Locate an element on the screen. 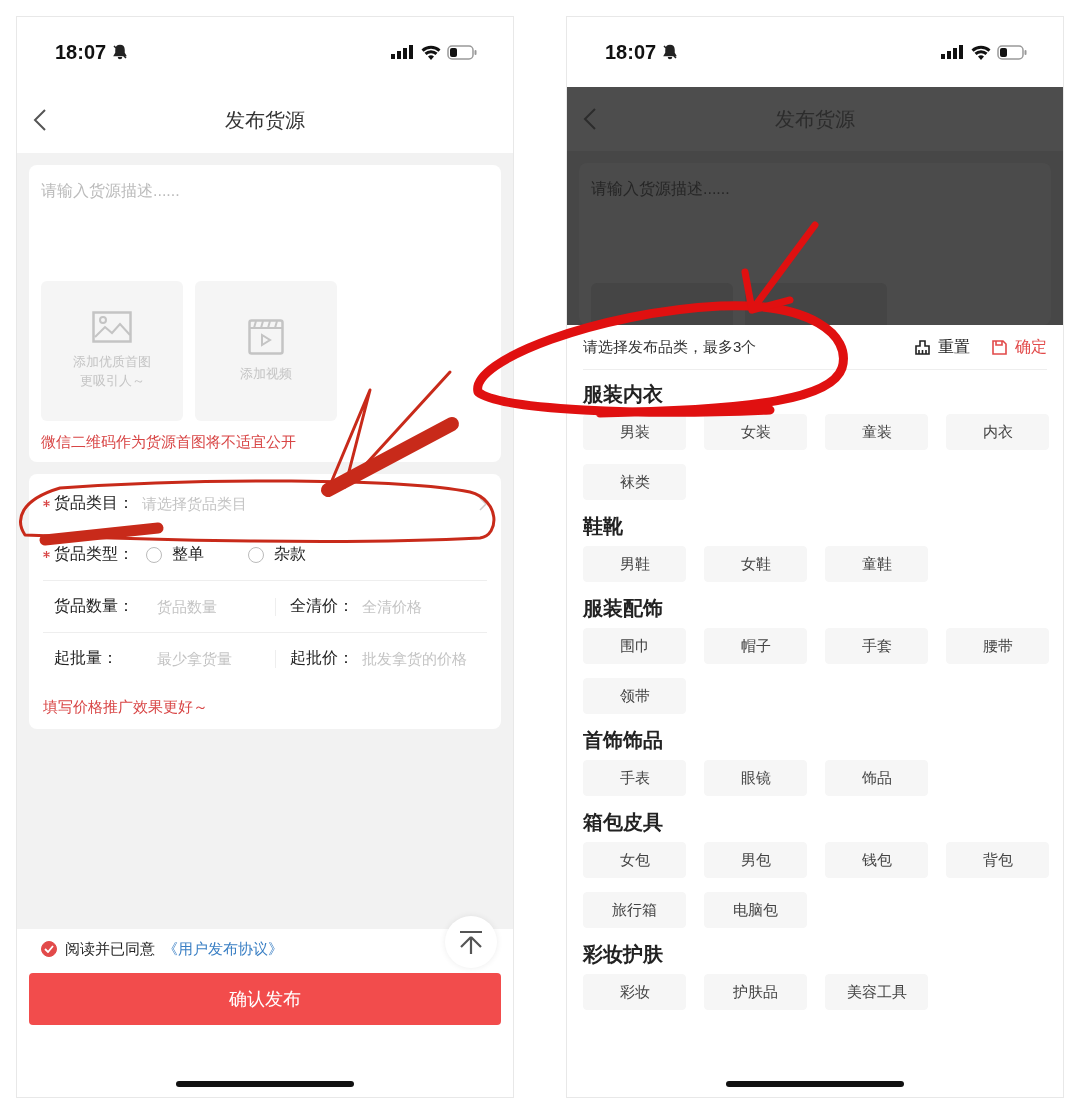  category-chip: 女鞋 is located at coordinates (755, 564).